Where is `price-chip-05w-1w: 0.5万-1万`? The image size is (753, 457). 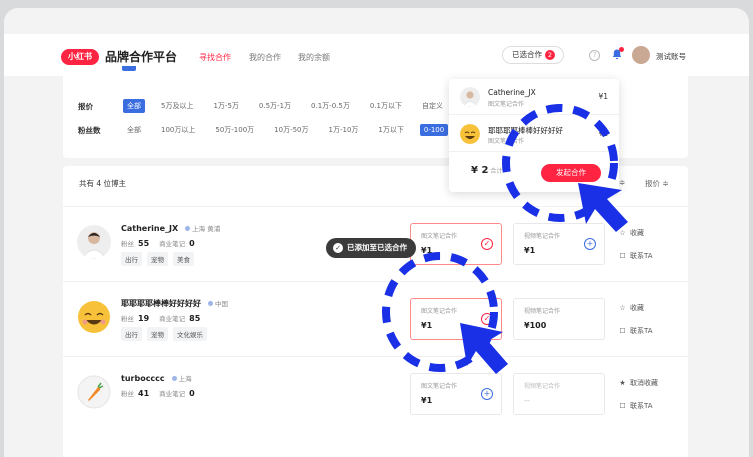 price-chip-05w-1w: 0.5万-1万 is located at coordinates (275, 106).